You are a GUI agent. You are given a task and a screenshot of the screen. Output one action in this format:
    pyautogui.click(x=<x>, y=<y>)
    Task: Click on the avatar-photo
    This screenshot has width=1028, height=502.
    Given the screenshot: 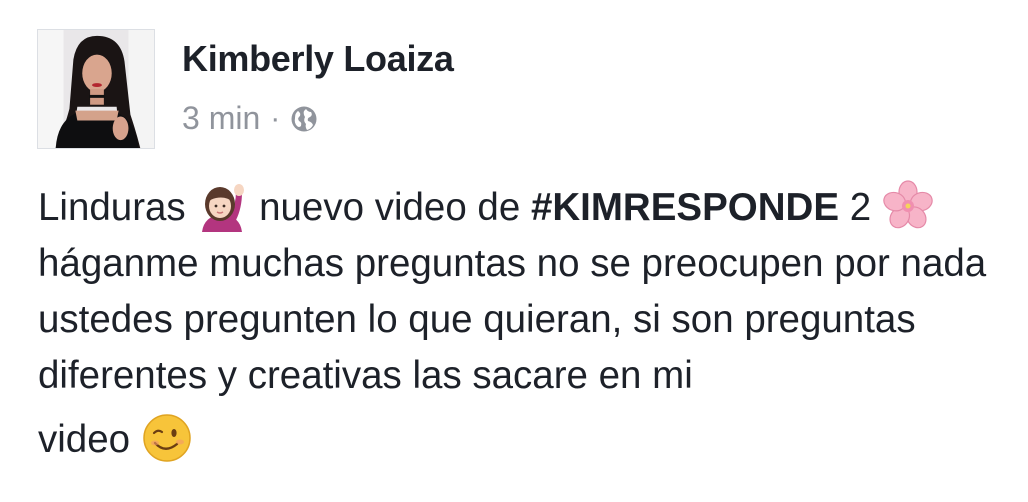 What is the action you would take?
    pyautogui.click(x=96, y=89)
    